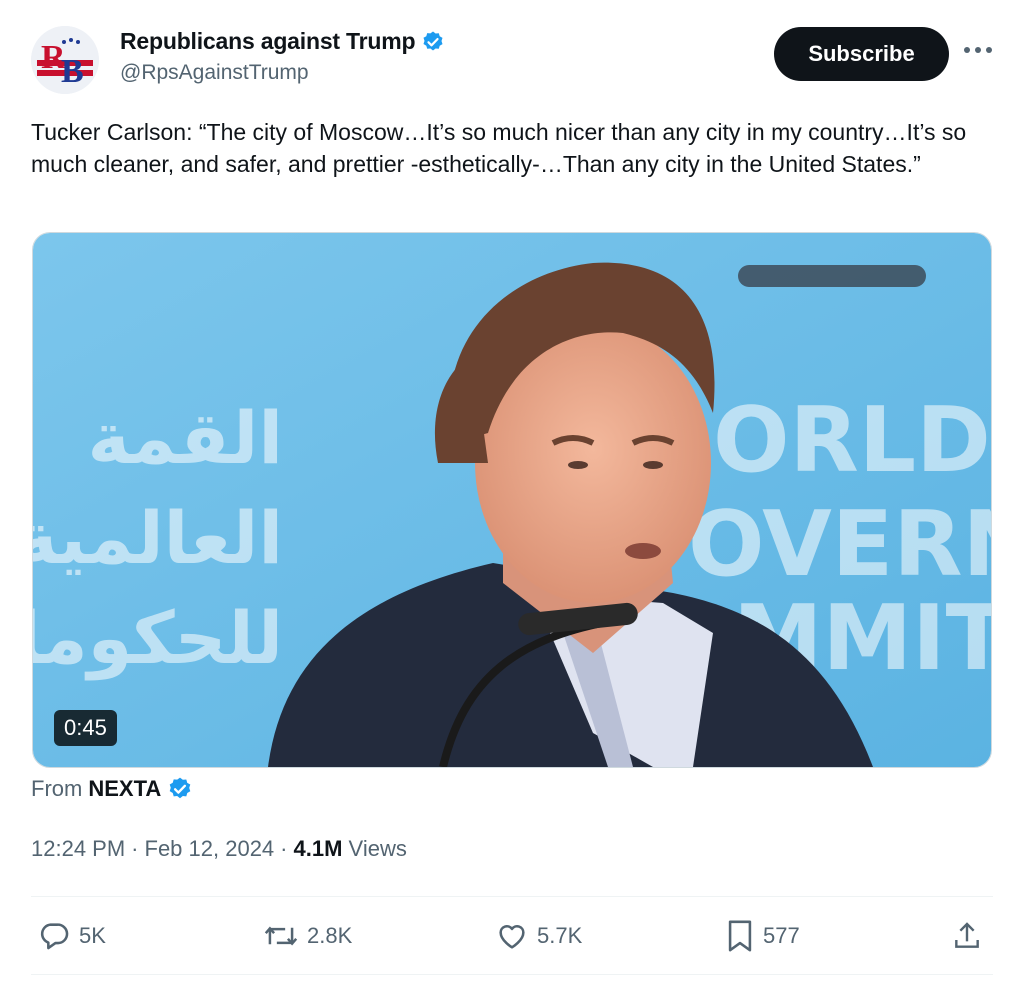 This screenshot has width=1022, height=984. I want to click on bookmark-icon, so click(740, 936).